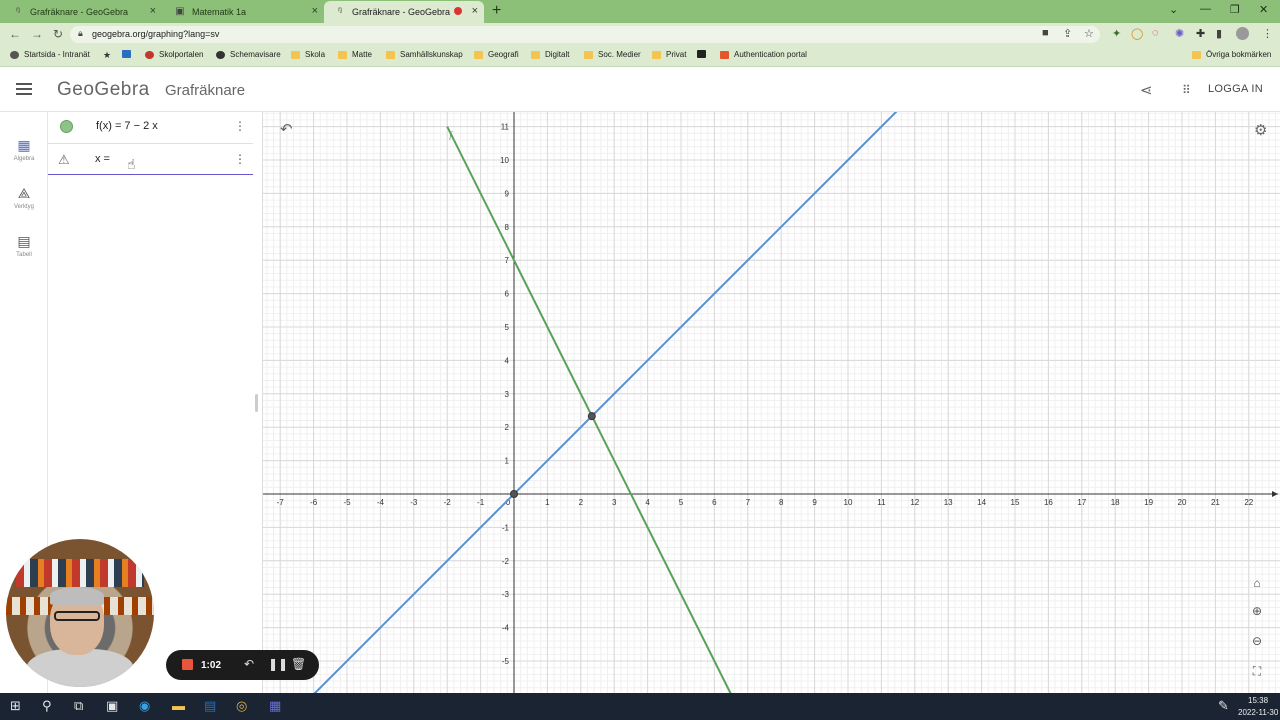 This screenshot has width=1280, height=720. I want to click on extension-icon: ◌, so click(1155, 33).